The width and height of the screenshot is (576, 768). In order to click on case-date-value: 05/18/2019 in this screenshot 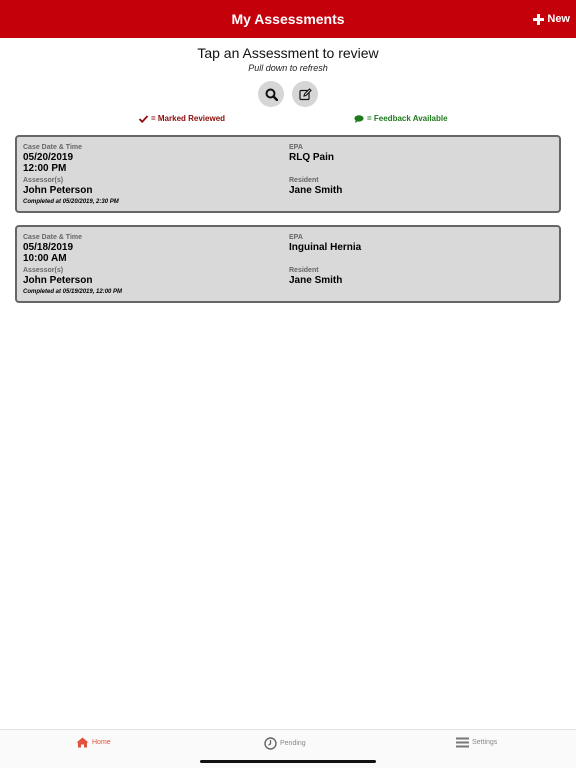, I will do `click(48, 247)`.